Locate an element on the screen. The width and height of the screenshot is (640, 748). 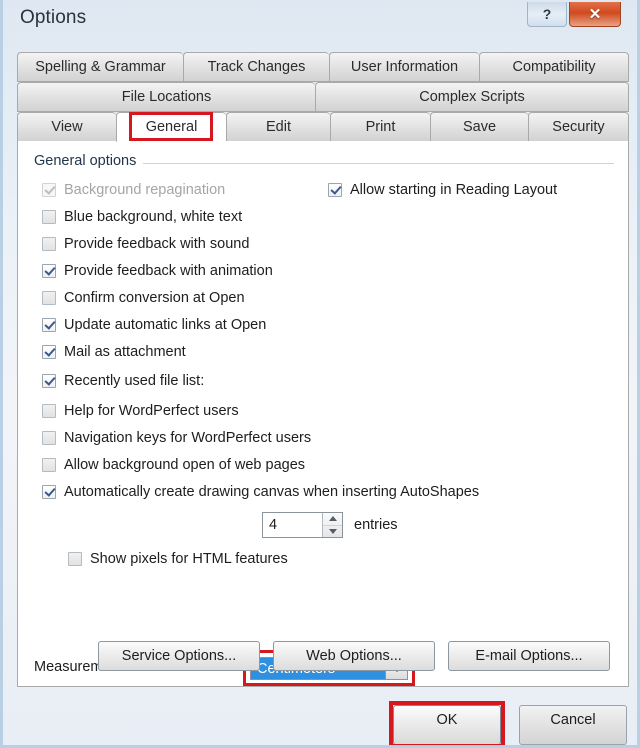
checkbox-label: Confirm conversion at Open is located at coordinates (154, 298).